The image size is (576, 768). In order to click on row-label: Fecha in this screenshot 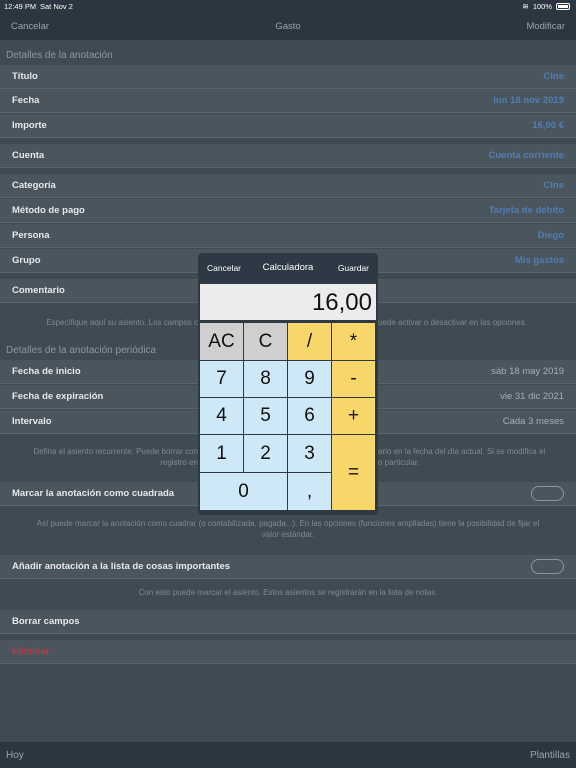, I will do `click(26, 100)`.